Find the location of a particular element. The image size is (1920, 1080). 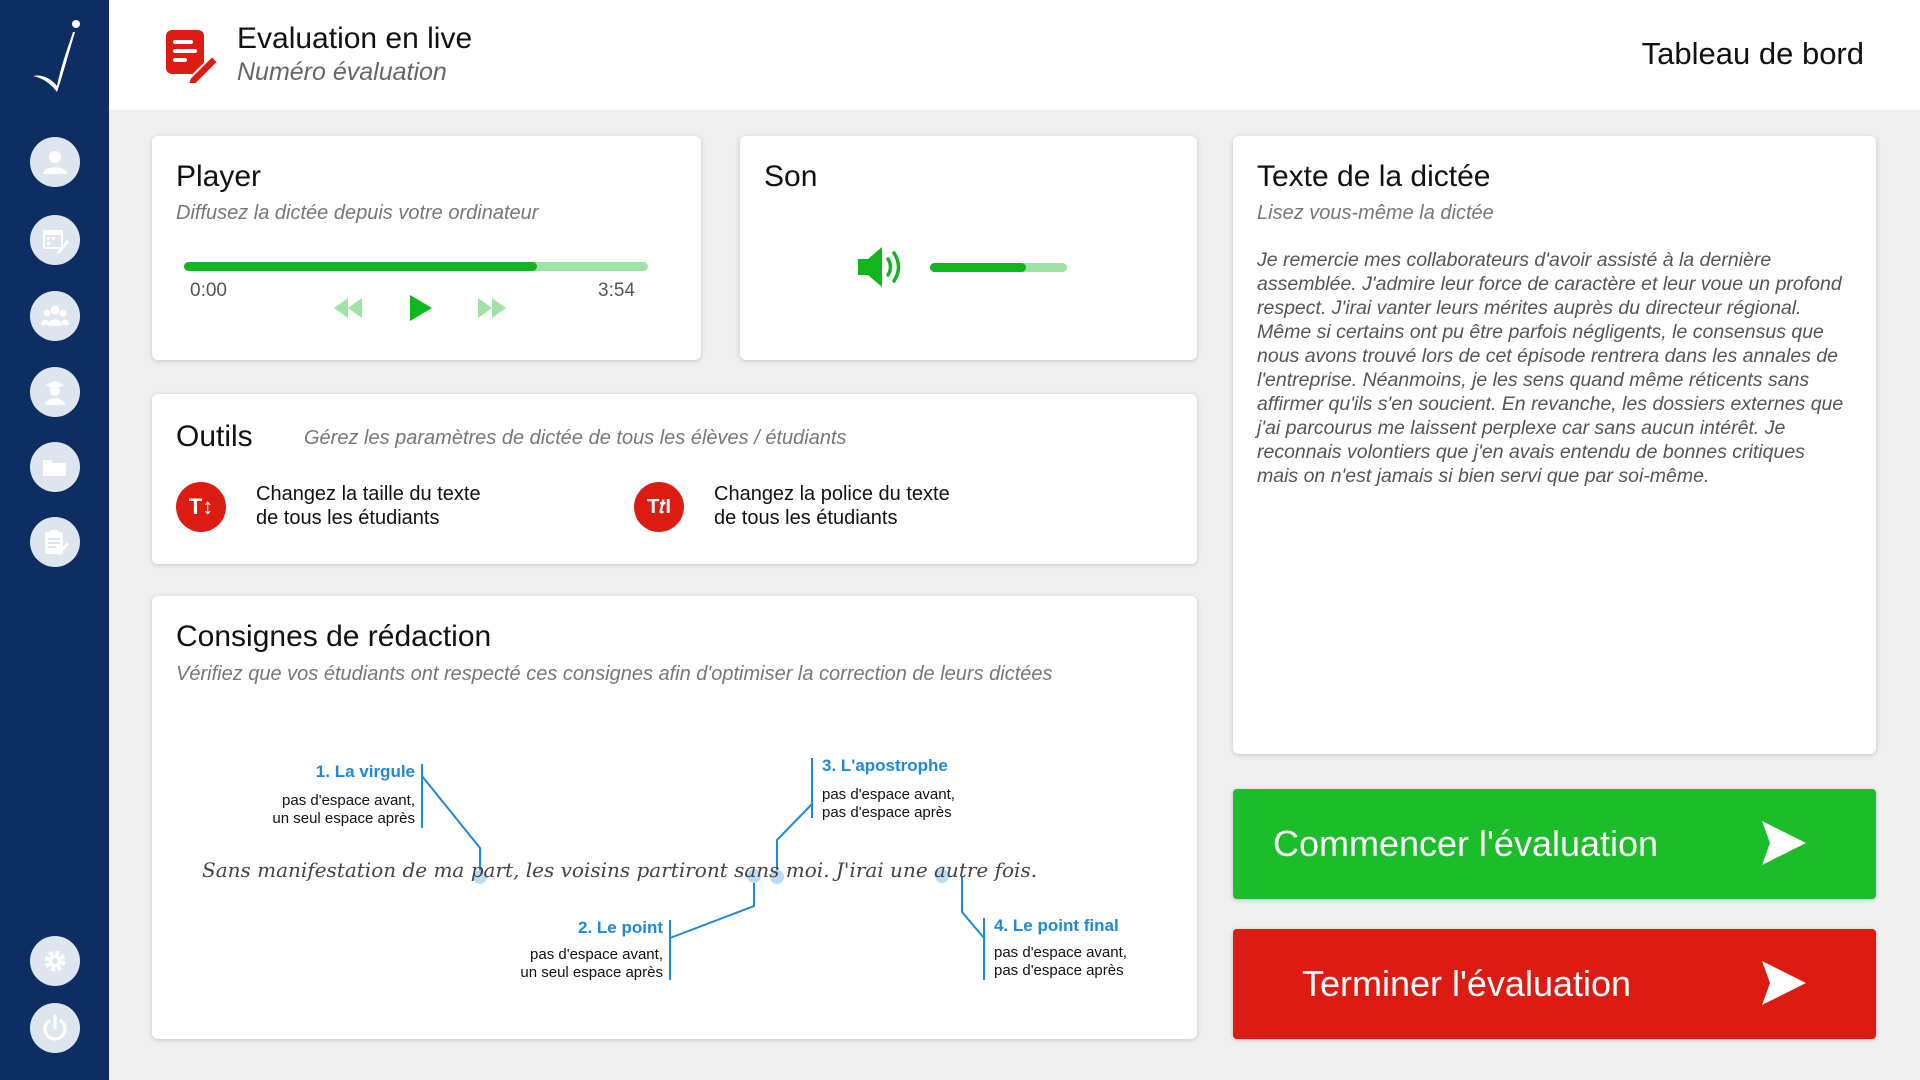

evaluation-edit-icon is located at coordinates (193, 57).